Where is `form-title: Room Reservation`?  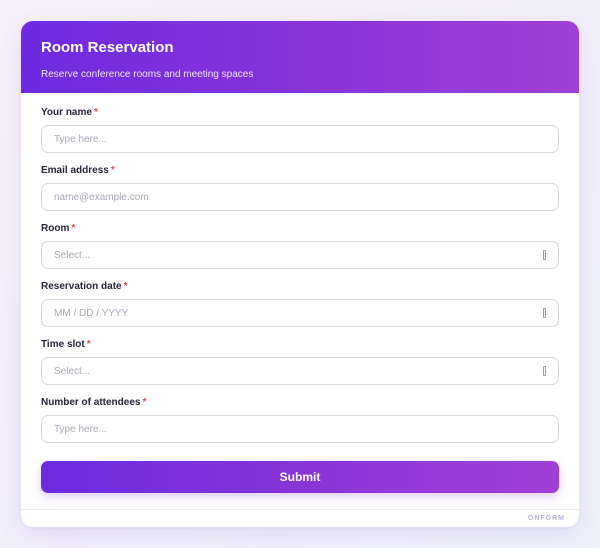 form-title: Room Reservation is located at coordinates (107, 47).